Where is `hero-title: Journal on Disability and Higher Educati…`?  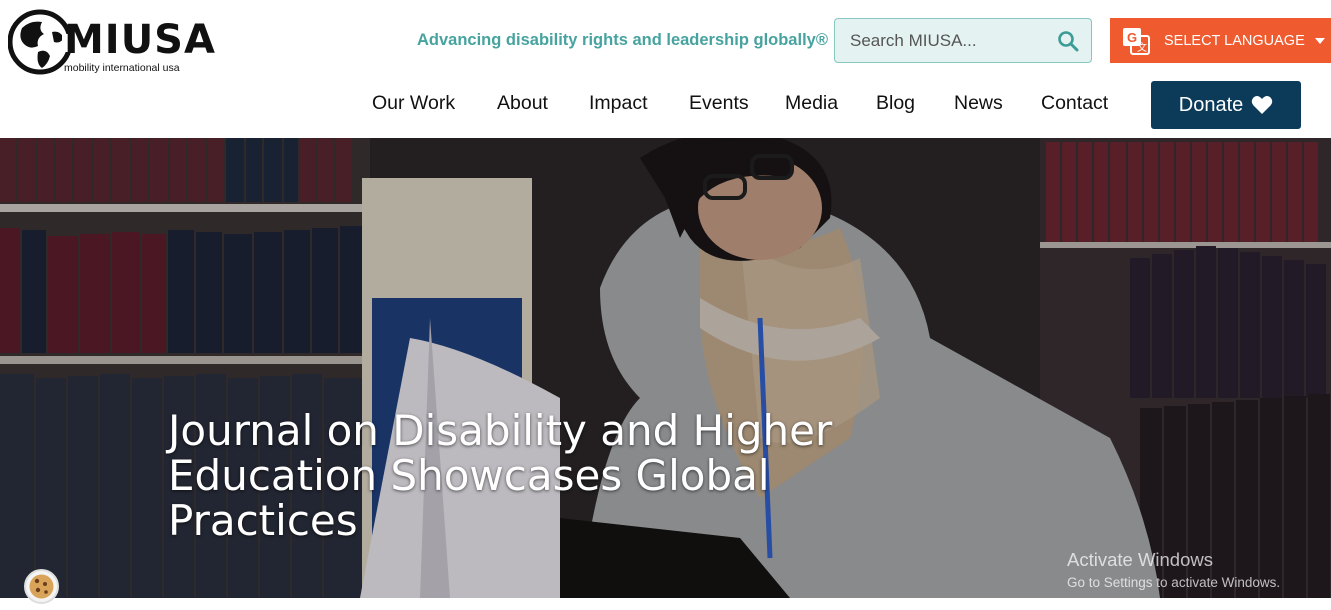
hero-title: Journal on Disability and Higher Educati… is located at coordinates (518, 475).